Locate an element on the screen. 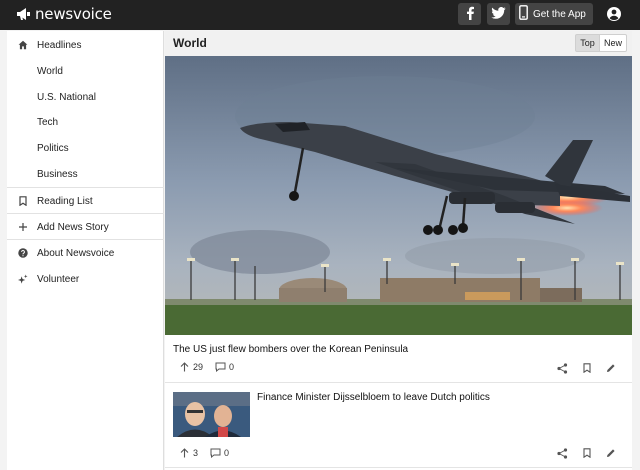 This screenshot has height=470, width=640. sidebar-item-volunteer: Volunteer is located at coordinates (85, 279).